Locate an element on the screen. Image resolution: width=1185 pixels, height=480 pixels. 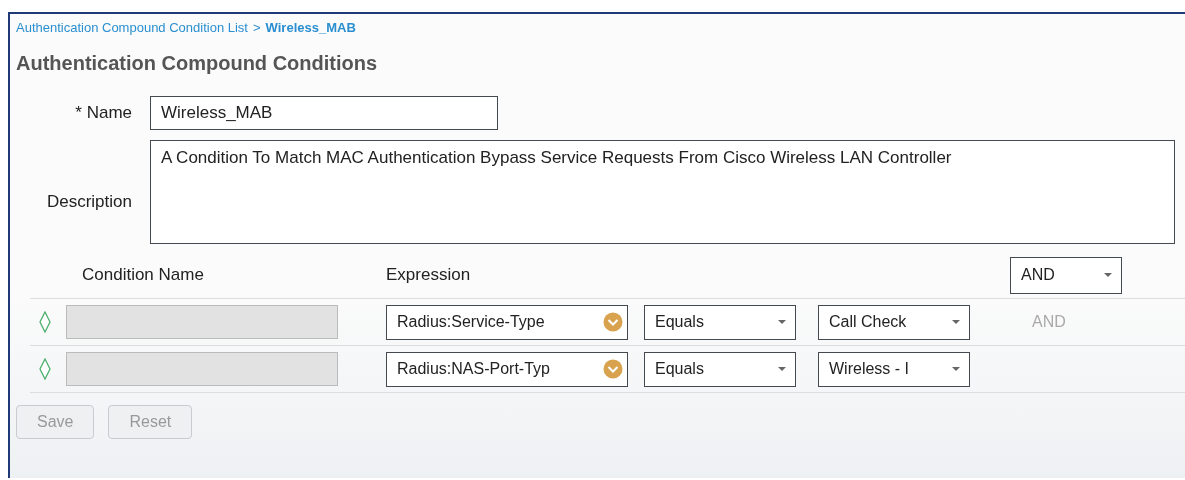
operator-dropdown: AND is located at coordinates (1066, 275).